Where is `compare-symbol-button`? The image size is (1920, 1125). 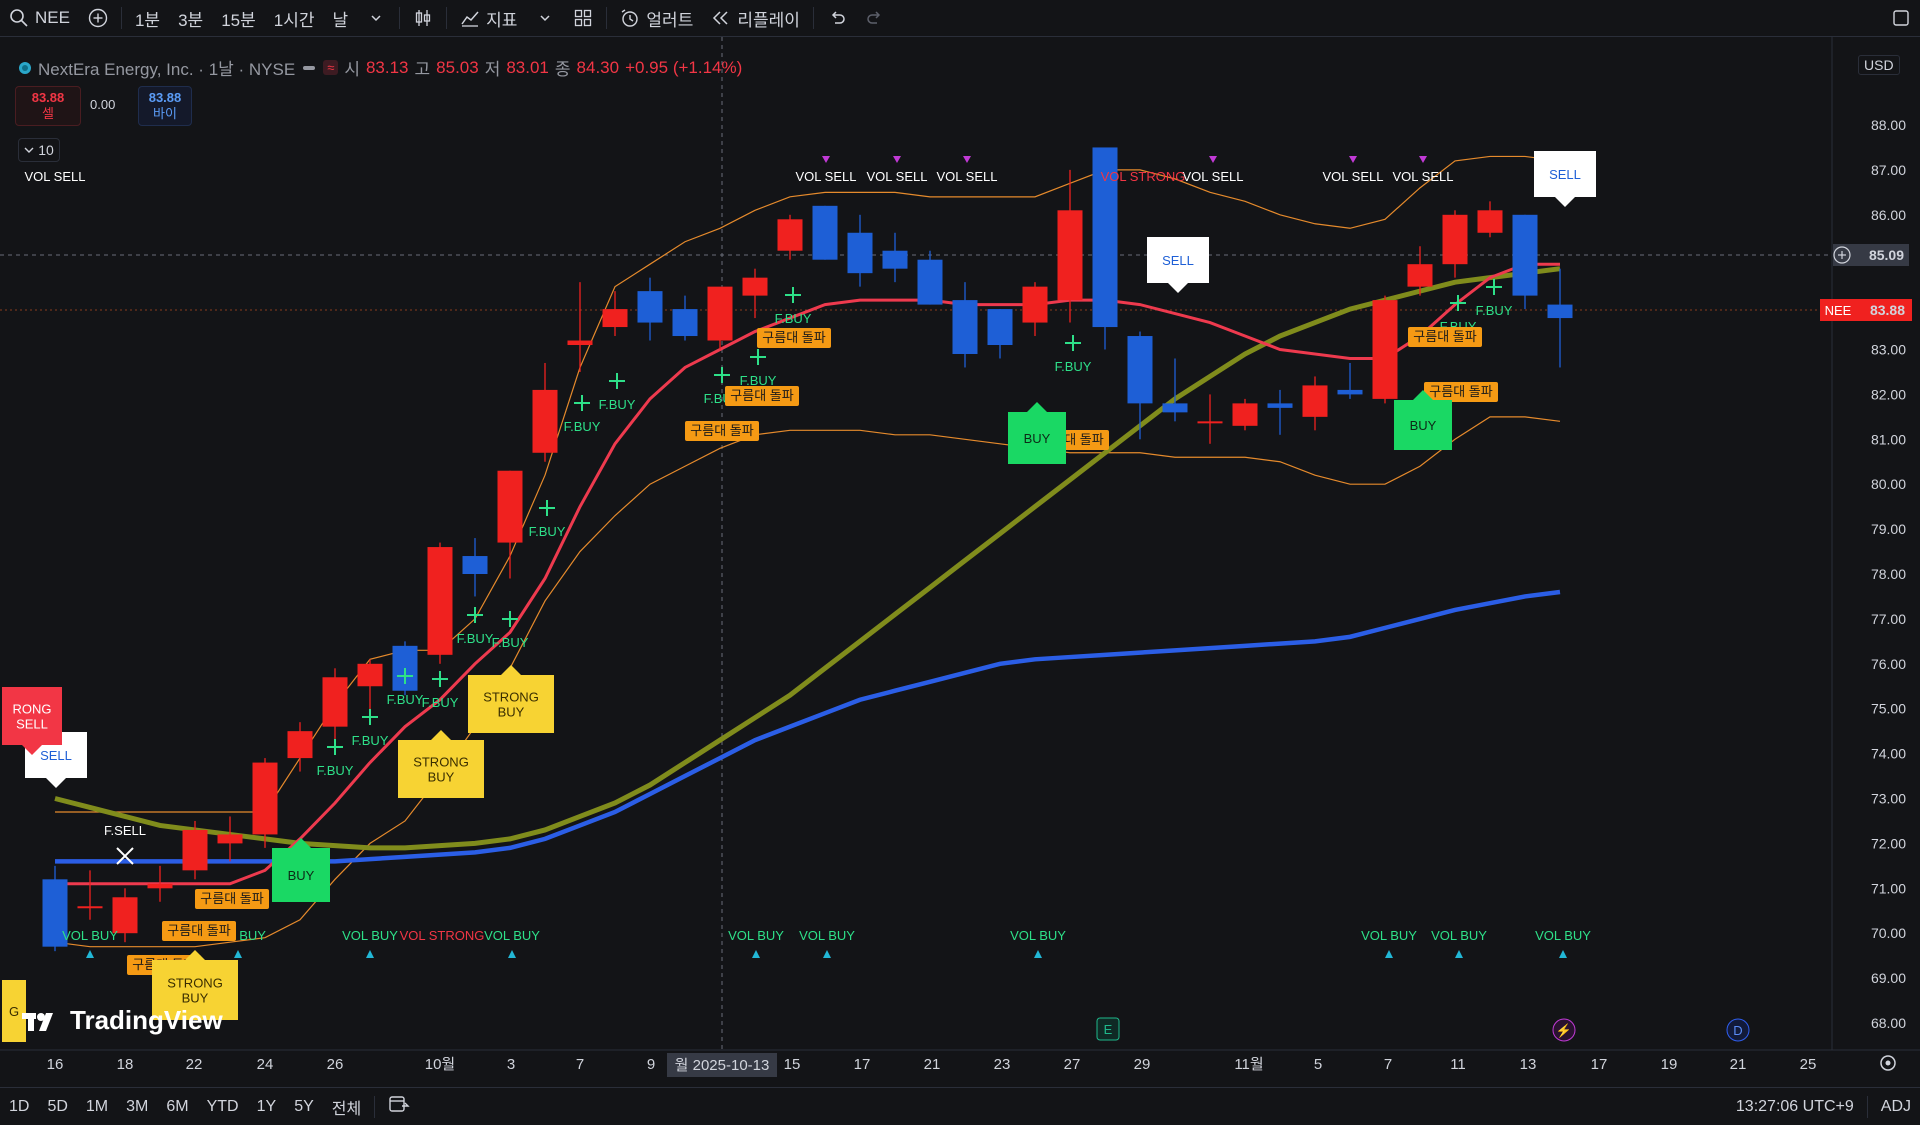 compare-symbol-button is located at coordinates (98, 18).